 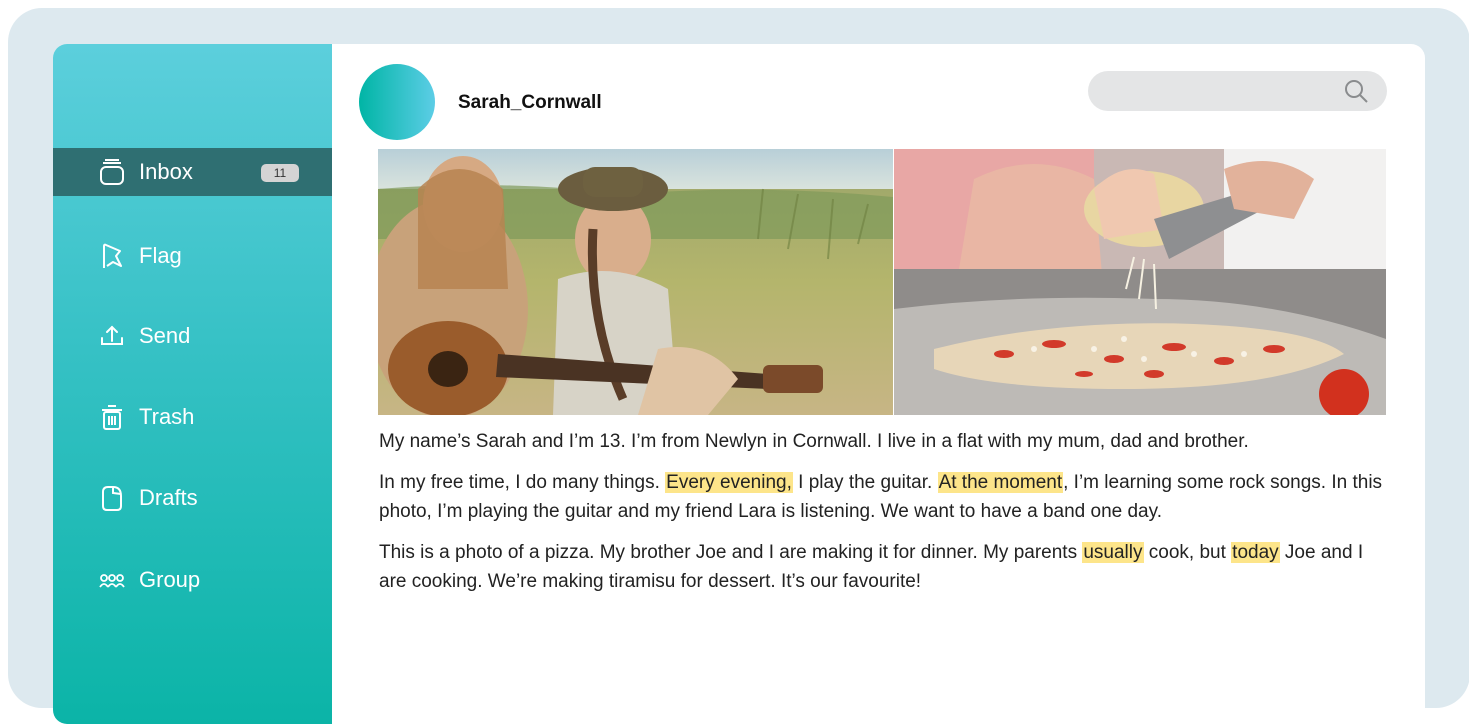 I want to click on sidebar-item-flag: Flag, so click(x=192, y=256).